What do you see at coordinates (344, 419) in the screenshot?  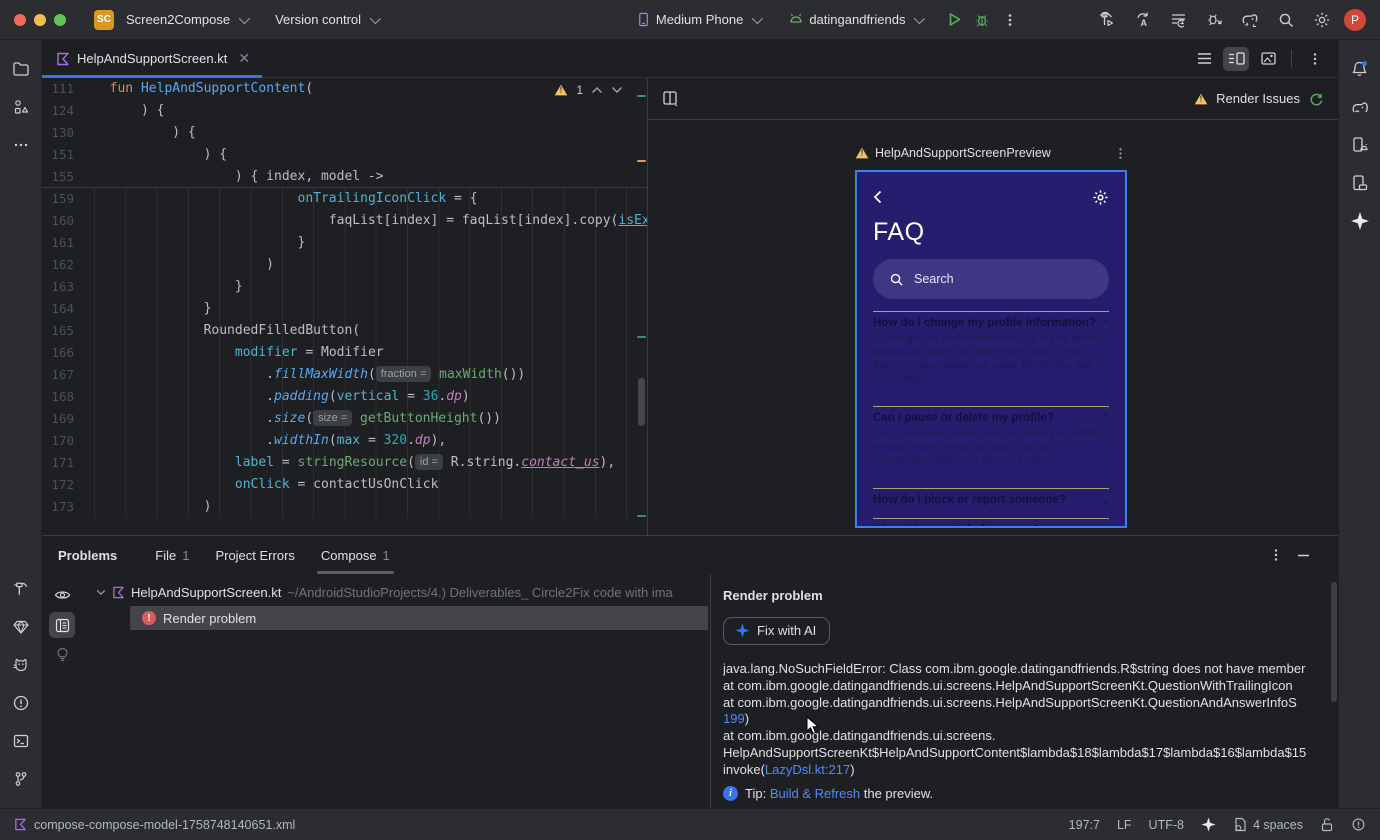 I see `code-line: 169 .size(size = getButtonHeight())` at bounding box center [344, 419].